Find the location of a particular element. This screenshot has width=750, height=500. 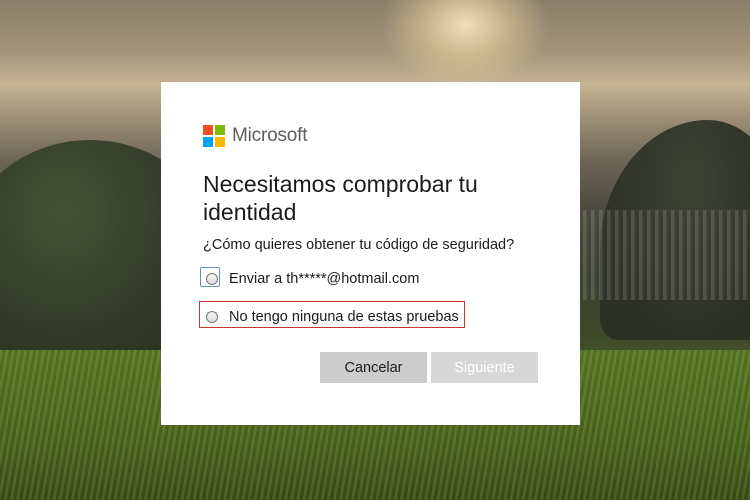

page-title: Necesitamos comprobar tu identidad is located at coordinates (340, 198).